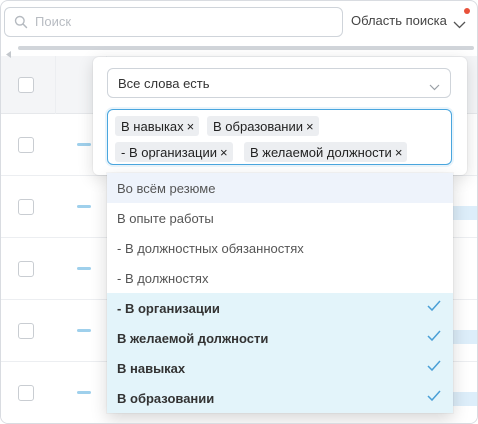  What do you see at coordinates (210, 248) in the screenshot?
I see `scope-option-label: - В должностных обязанностях` at bounding box center [210, 248].